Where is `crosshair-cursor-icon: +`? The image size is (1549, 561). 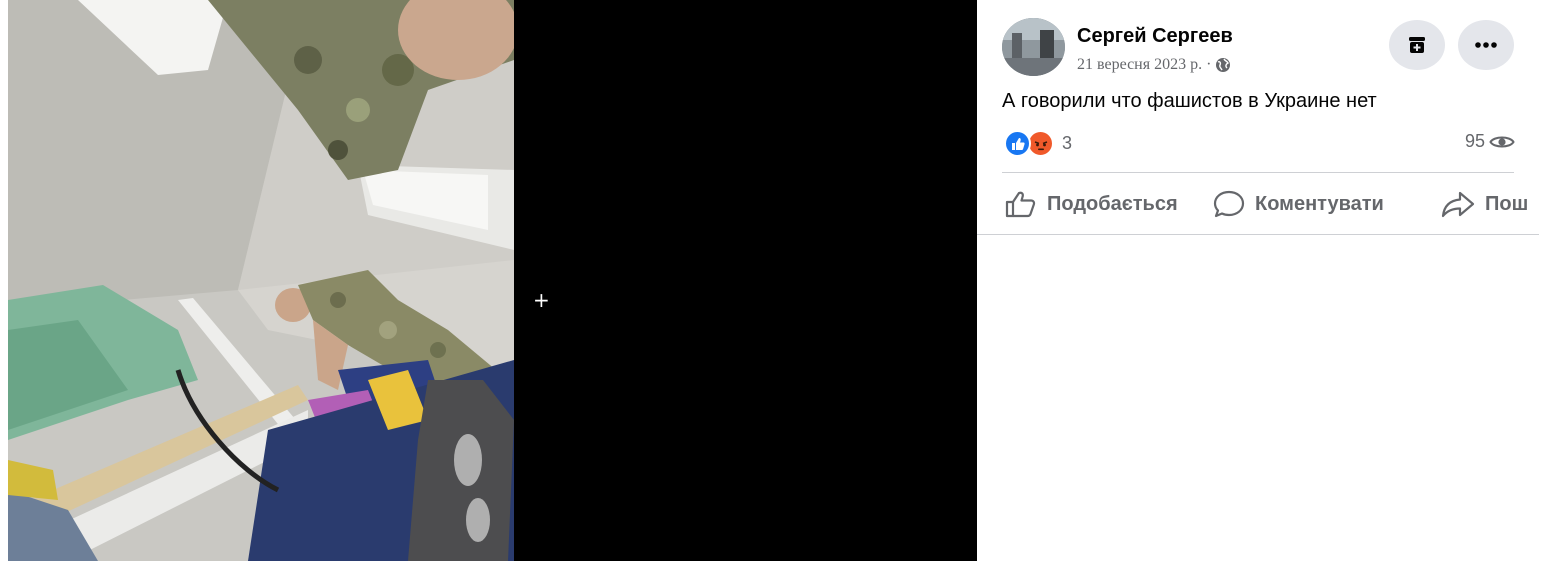 crosshair-cursor-icon: + is located at coordinates (541, 300).